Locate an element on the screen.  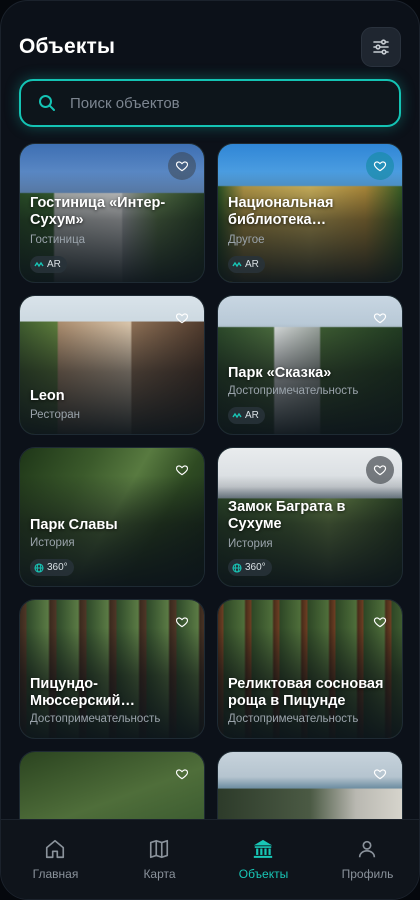
card-category: Другое is located at coordinates (246, 240).